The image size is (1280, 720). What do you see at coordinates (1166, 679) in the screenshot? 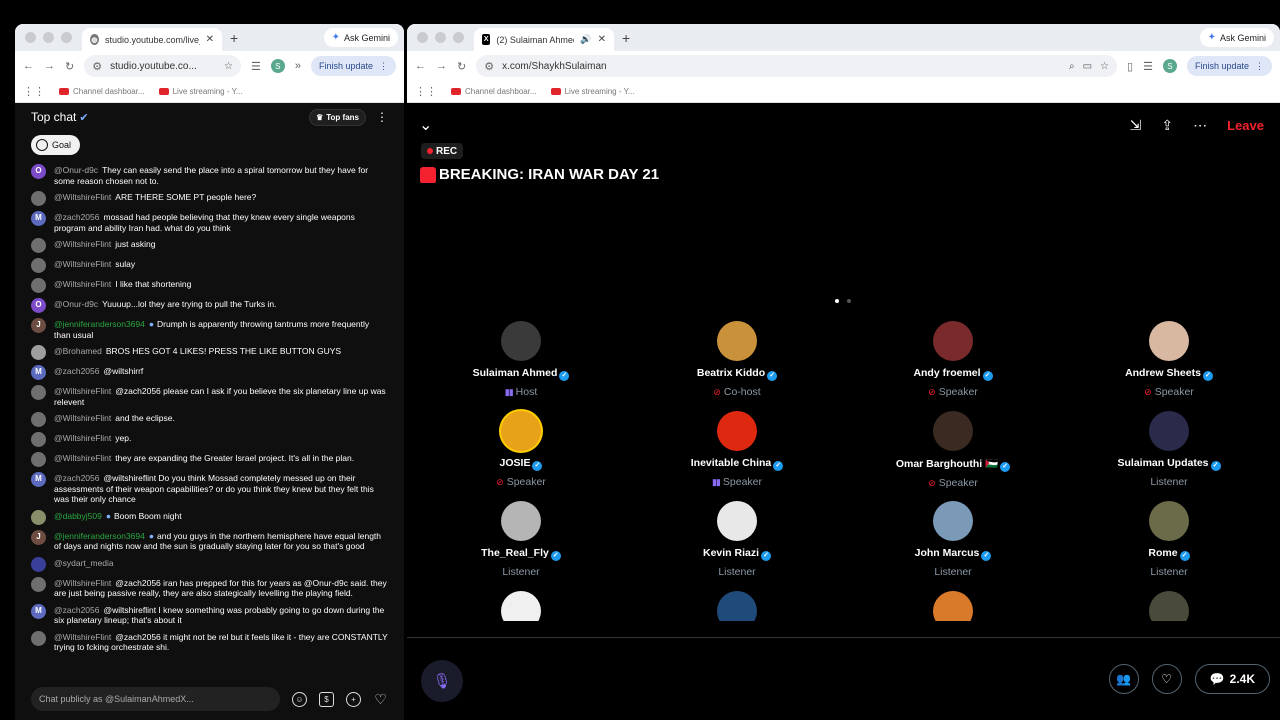
I see `reactions-button: ♡` at bounding box center [1166, 679].